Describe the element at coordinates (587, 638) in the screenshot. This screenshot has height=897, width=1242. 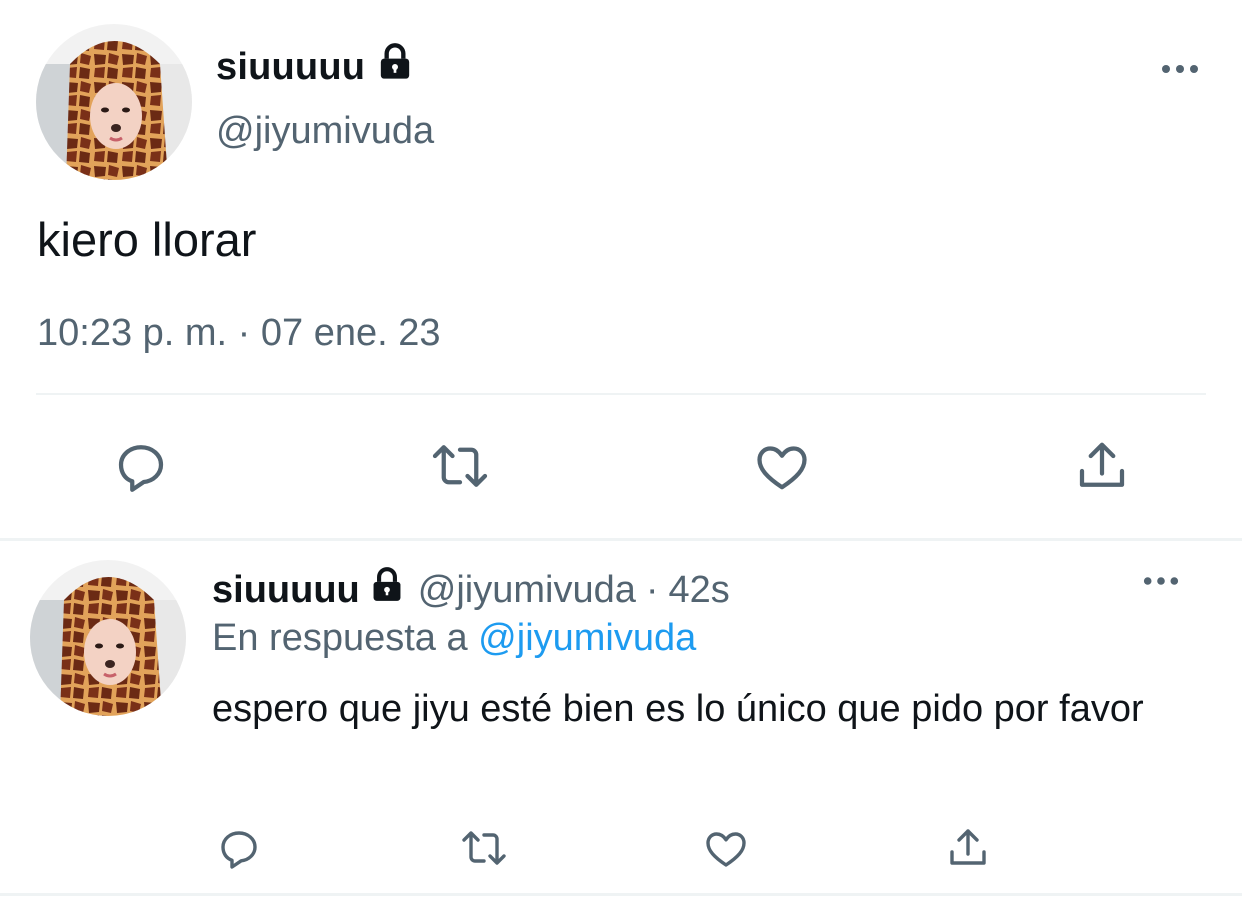
I see `reply-context-link: @jiyumivuda` at that location.